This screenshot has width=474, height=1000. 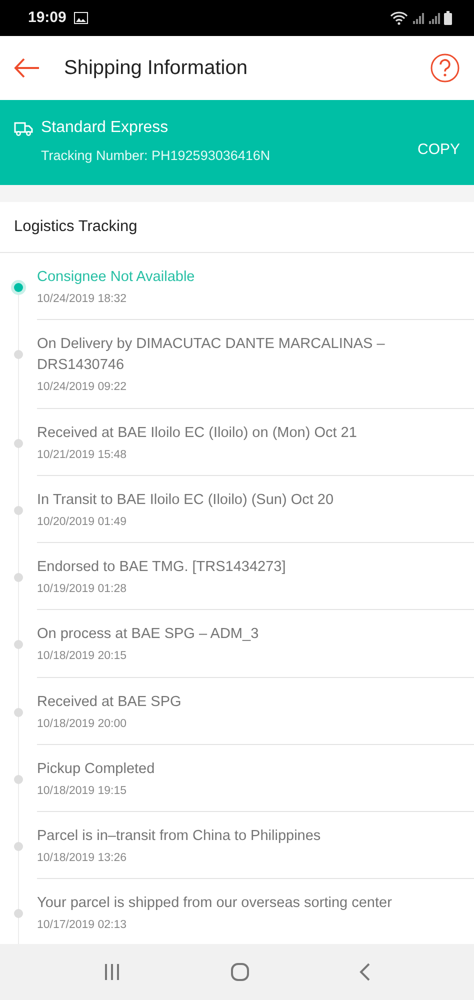 What do you see at coordinates (82, 388) in the screenshot?
I see `event-time: 10/24/2019 09:22` at bounding box center [82, 388].